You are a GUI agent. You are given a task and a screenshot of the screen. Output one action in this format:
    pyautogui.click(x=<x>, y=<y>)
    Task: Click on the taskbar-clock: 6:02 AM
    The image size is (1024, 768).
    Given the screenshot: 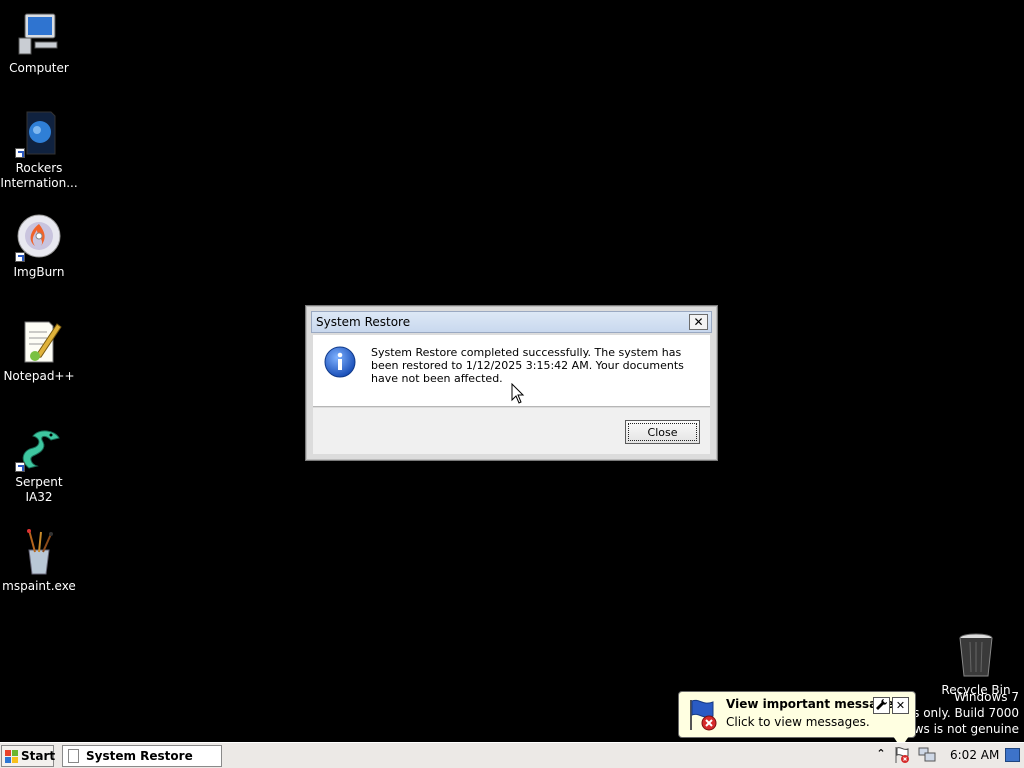 What is the action you would take?
    pyautogui.click(x=974, y=755)
    